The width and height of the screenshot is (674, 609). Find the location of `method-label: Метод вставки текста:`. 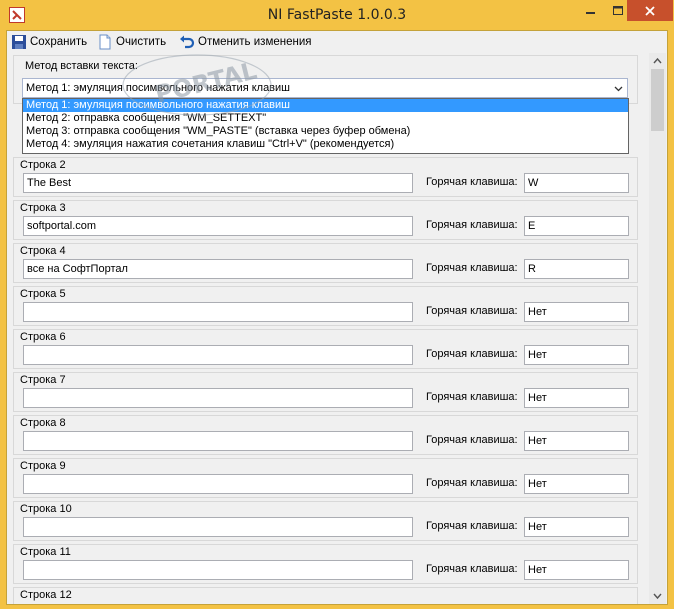

method-label: Метод вставки текста: is located at coordinates (81, 66).